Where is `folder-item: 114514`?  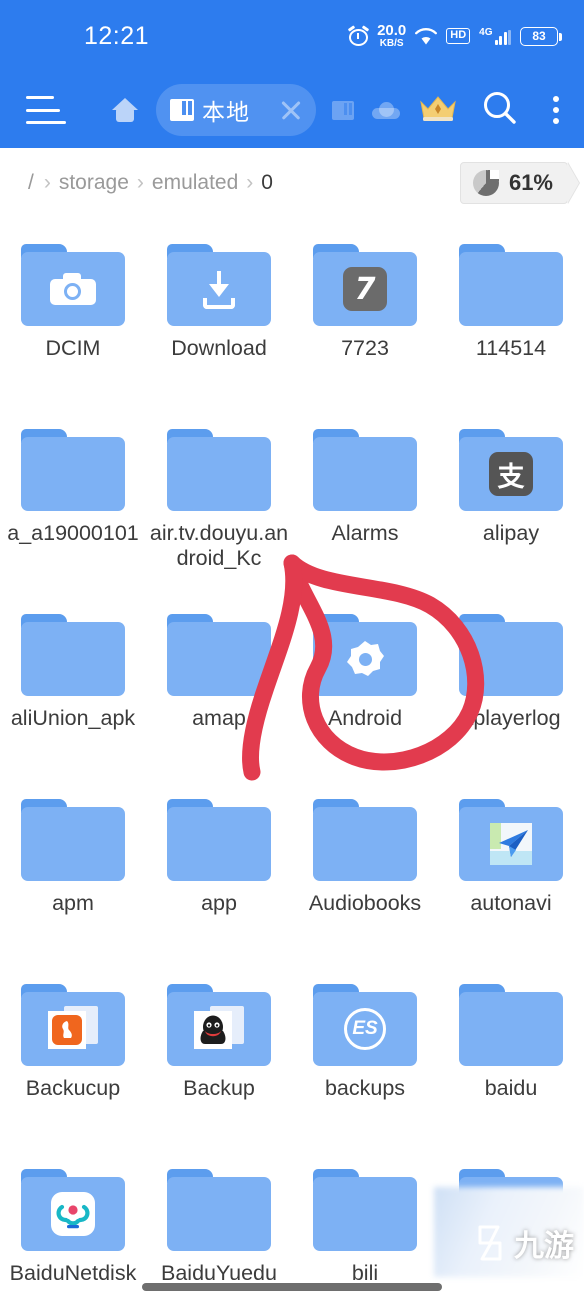 folder-item: 114514 is located at coordinates (511, 324).